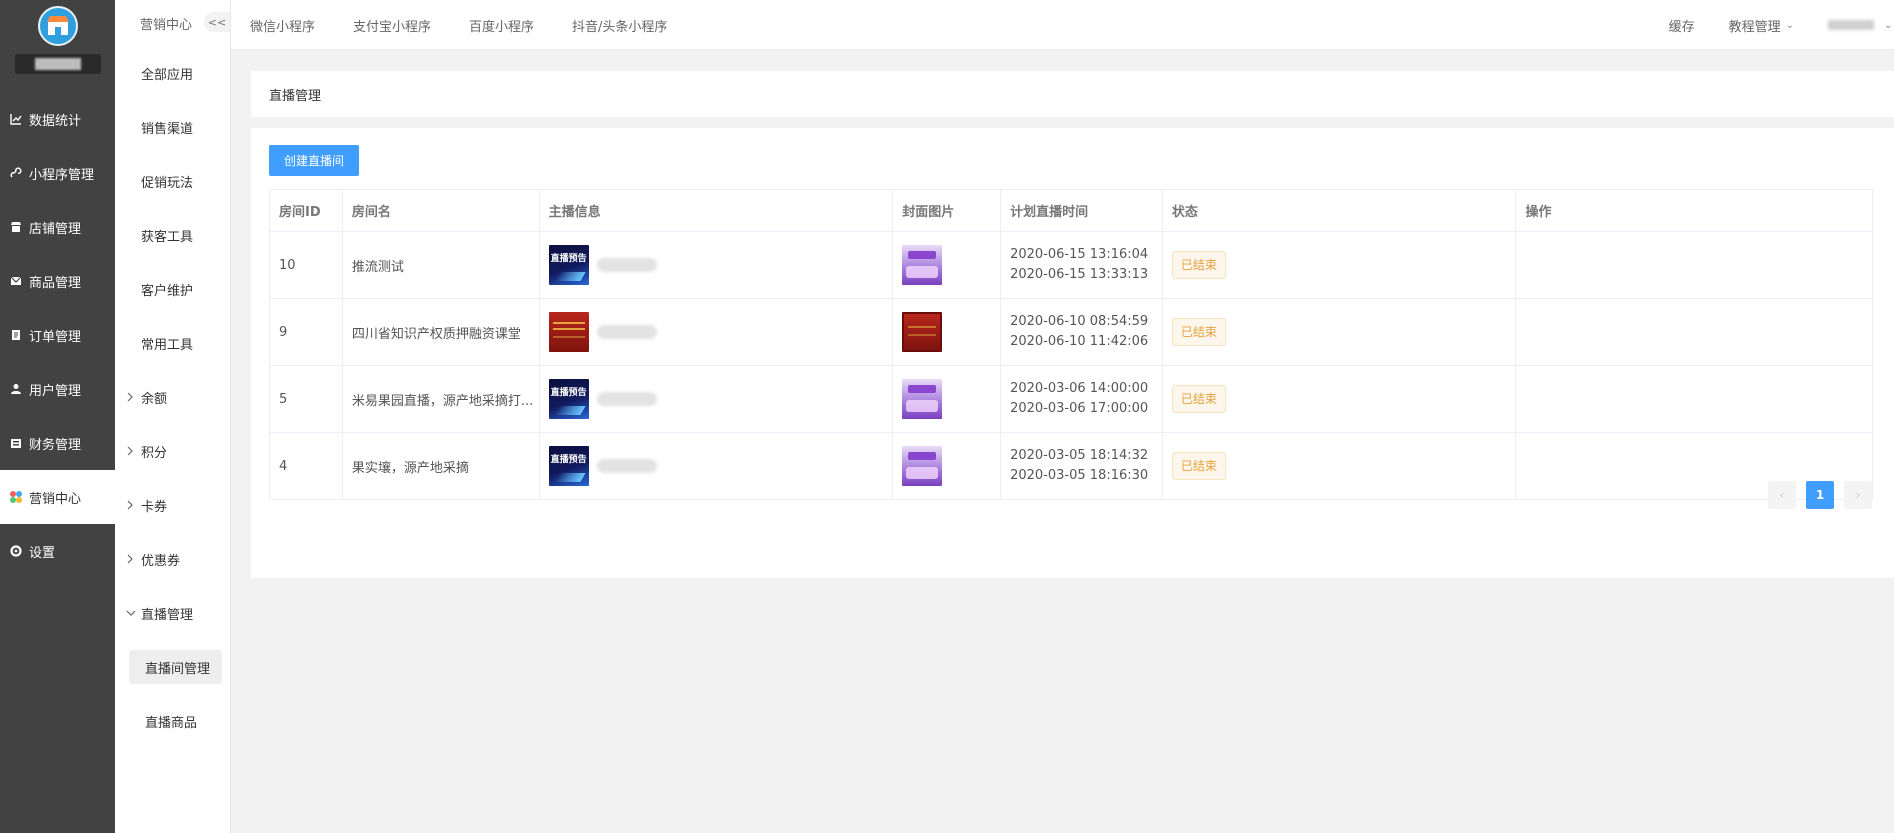 This screenshot has width=1894, height=833. I want to click on room-id: 5, so click(306, 399).